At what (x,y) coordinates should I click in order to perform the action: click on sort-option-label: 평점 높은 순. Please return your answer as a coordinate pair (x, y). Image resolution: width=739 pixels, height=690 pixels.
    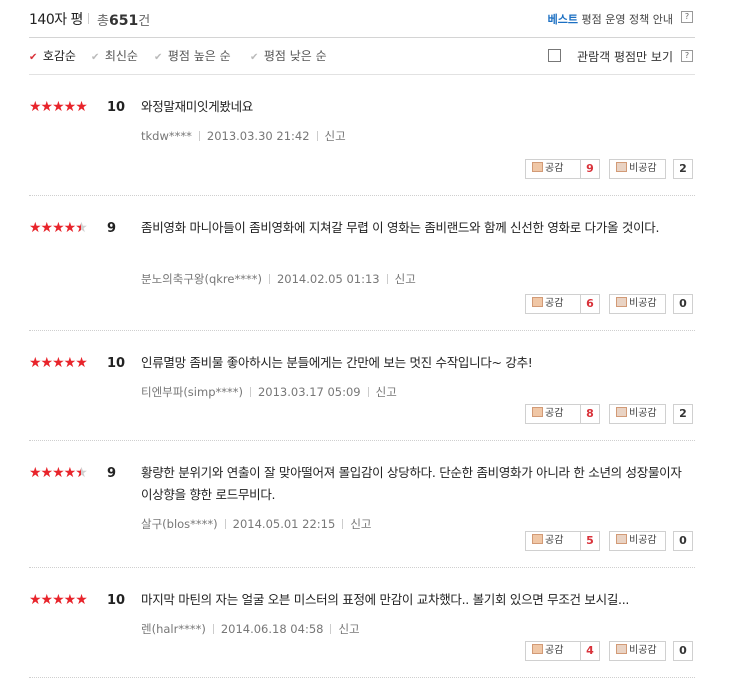
    Looking at the image, I should click on (199, 56).